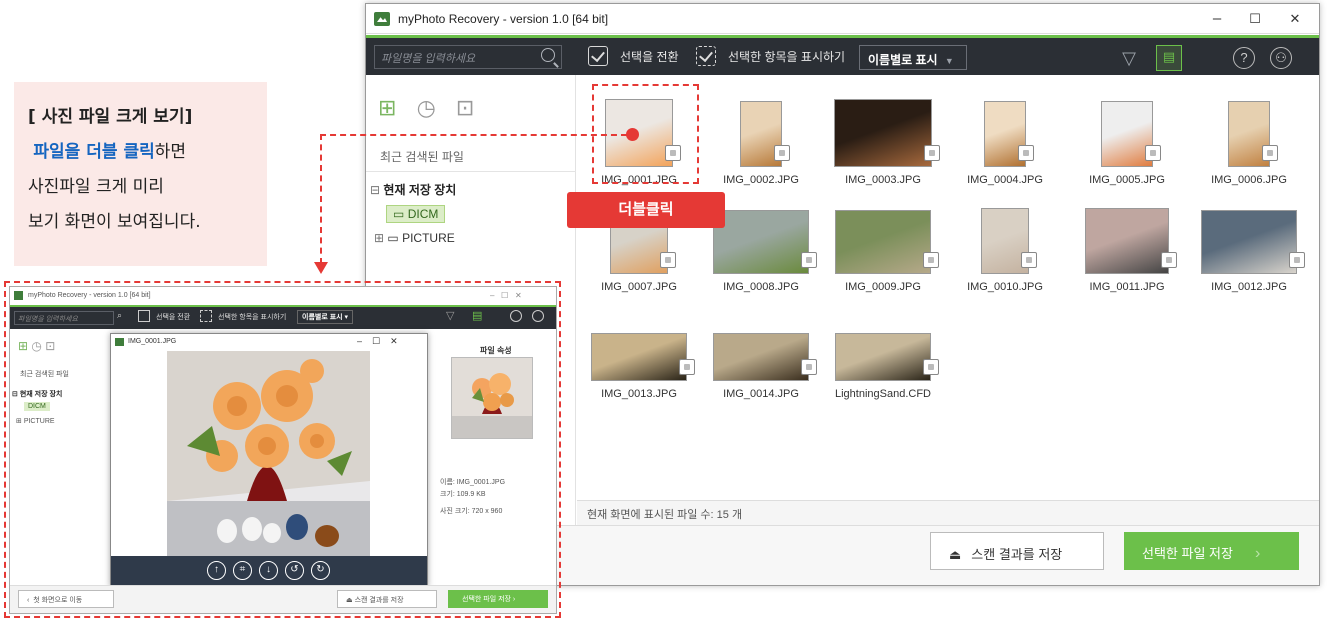  What do you see at coordinates (216, 570) in the screenshot?
I see `arrow-up-icon: ↑` at bounding box center [216, 570].